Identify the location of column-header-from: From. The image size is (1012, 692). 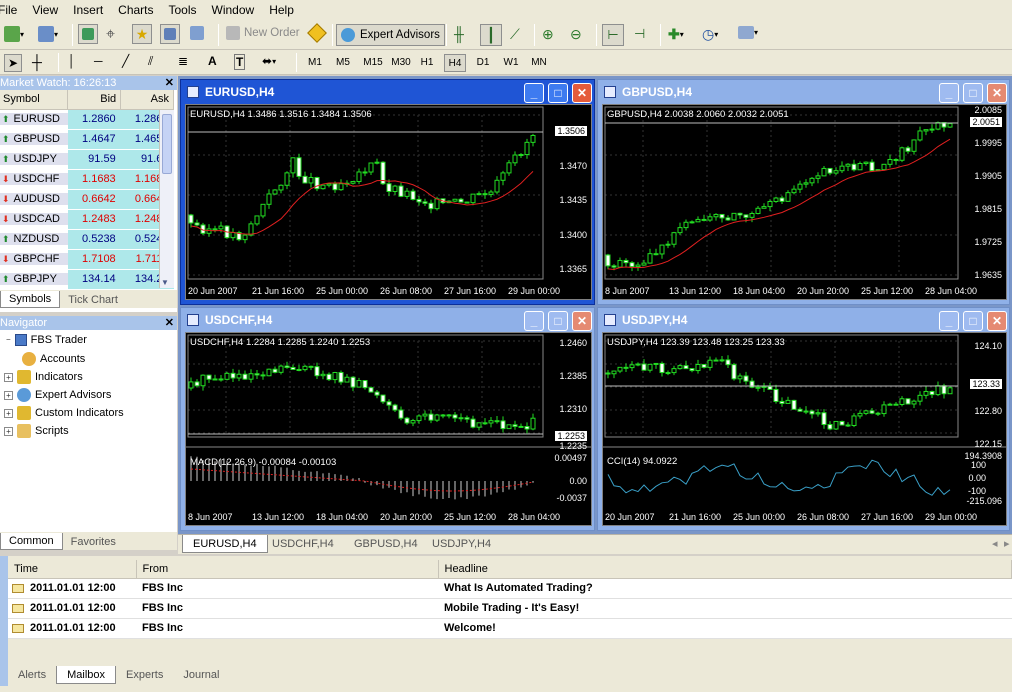
(287, 569).